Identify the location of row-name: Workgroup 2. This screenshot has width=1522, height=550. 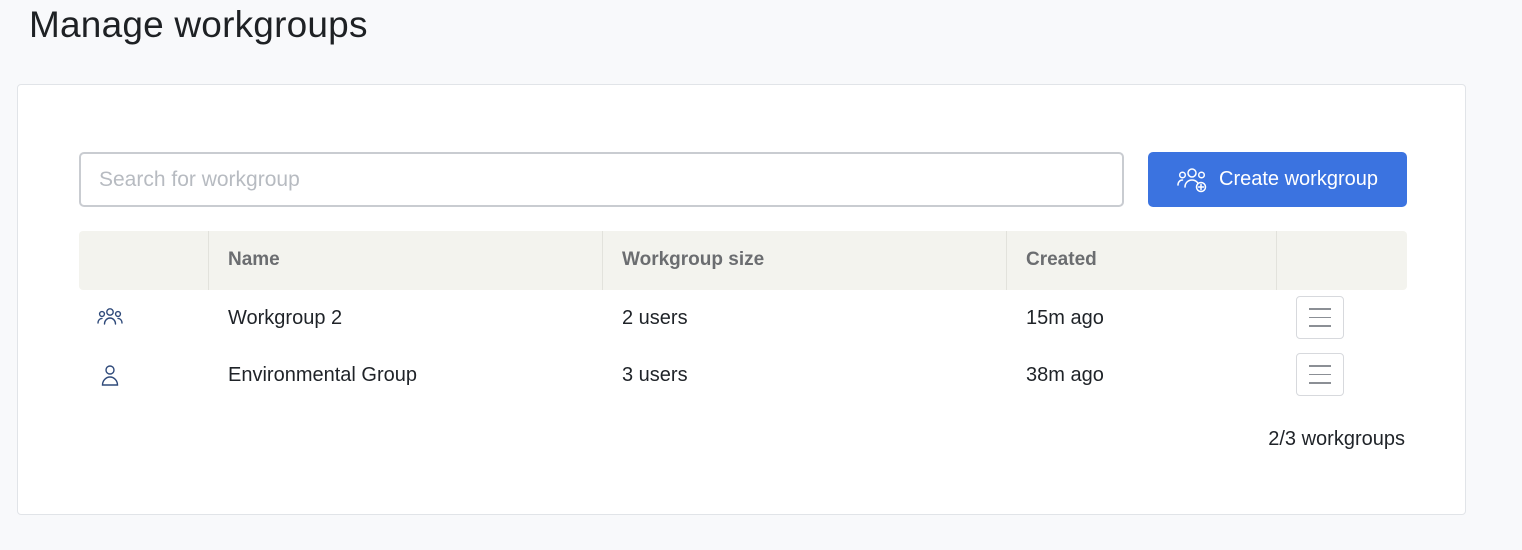
(285, 318).